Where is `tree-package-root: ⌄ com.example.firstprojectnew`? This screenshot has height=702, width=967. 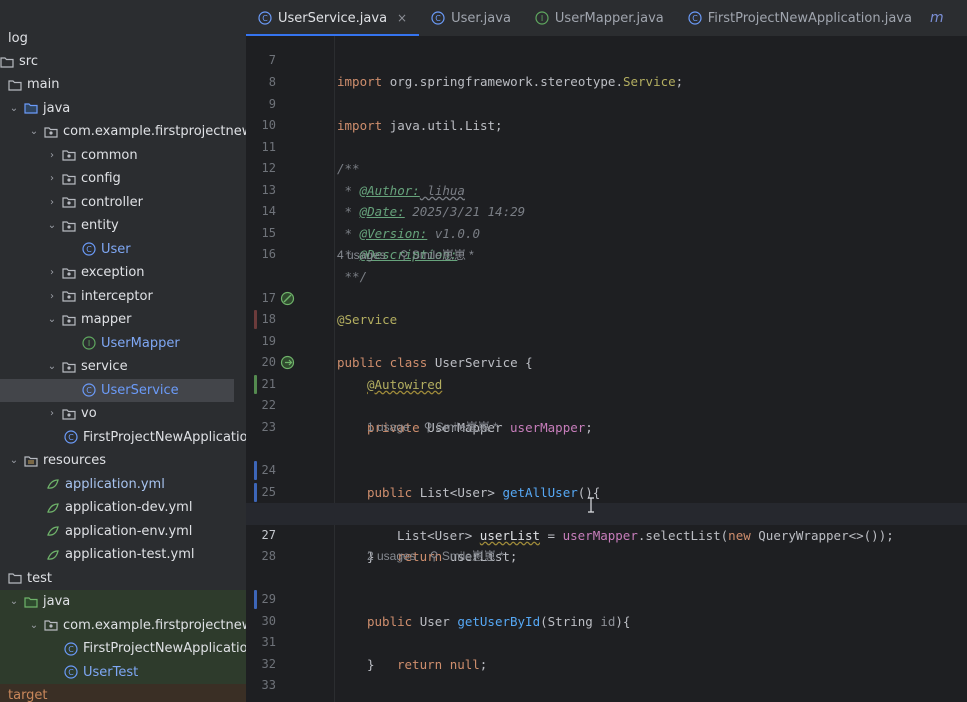 tree-package-root: ⌄ com.example.firstprojectnew is located at coordinates (123, 132).